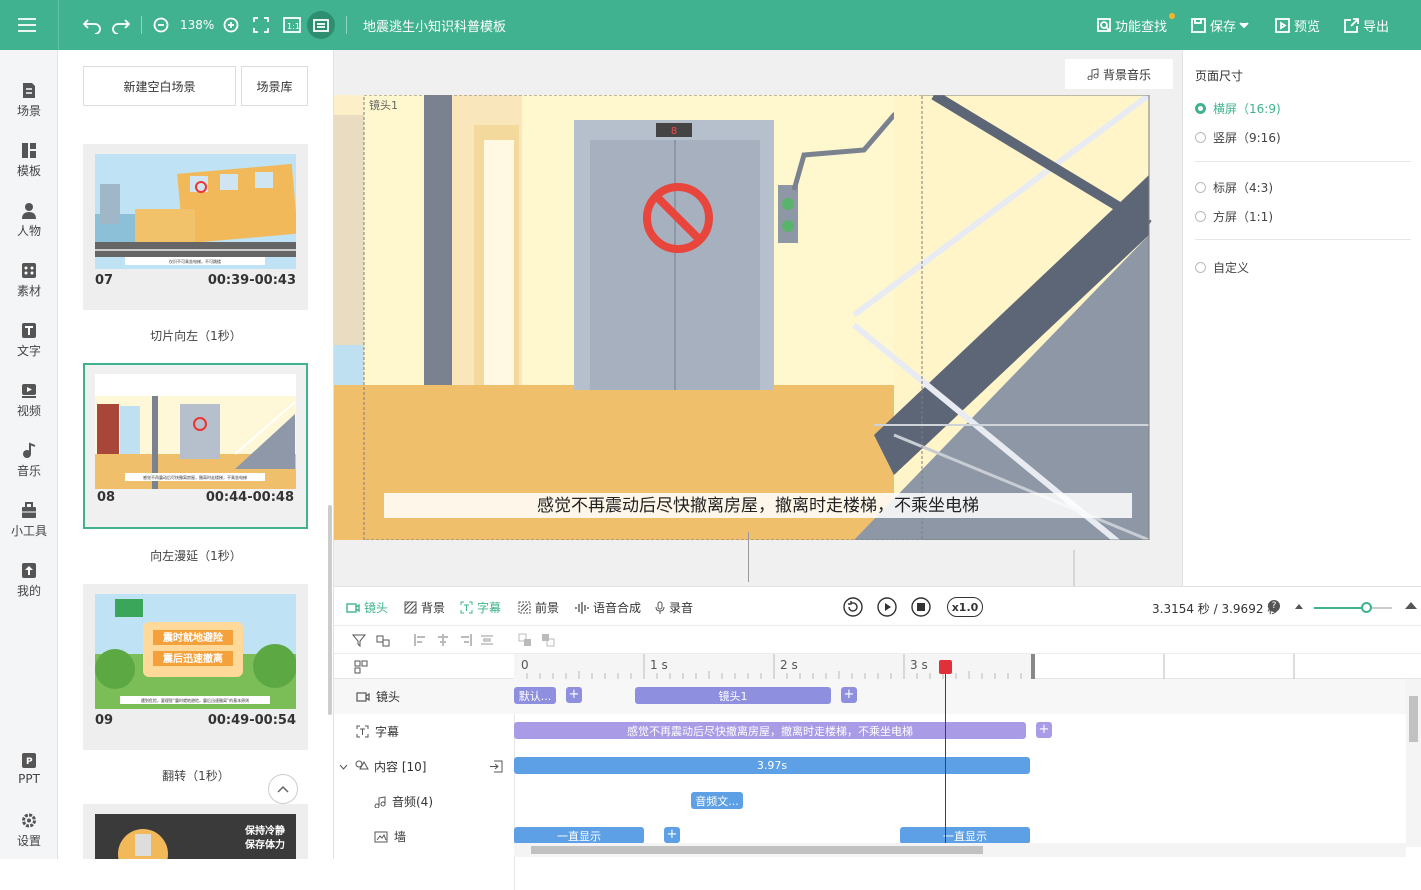 Image resolution: width=1421 pixels, height=890 pixels. I want to click on nav-template: 模板, so click(29, 160).